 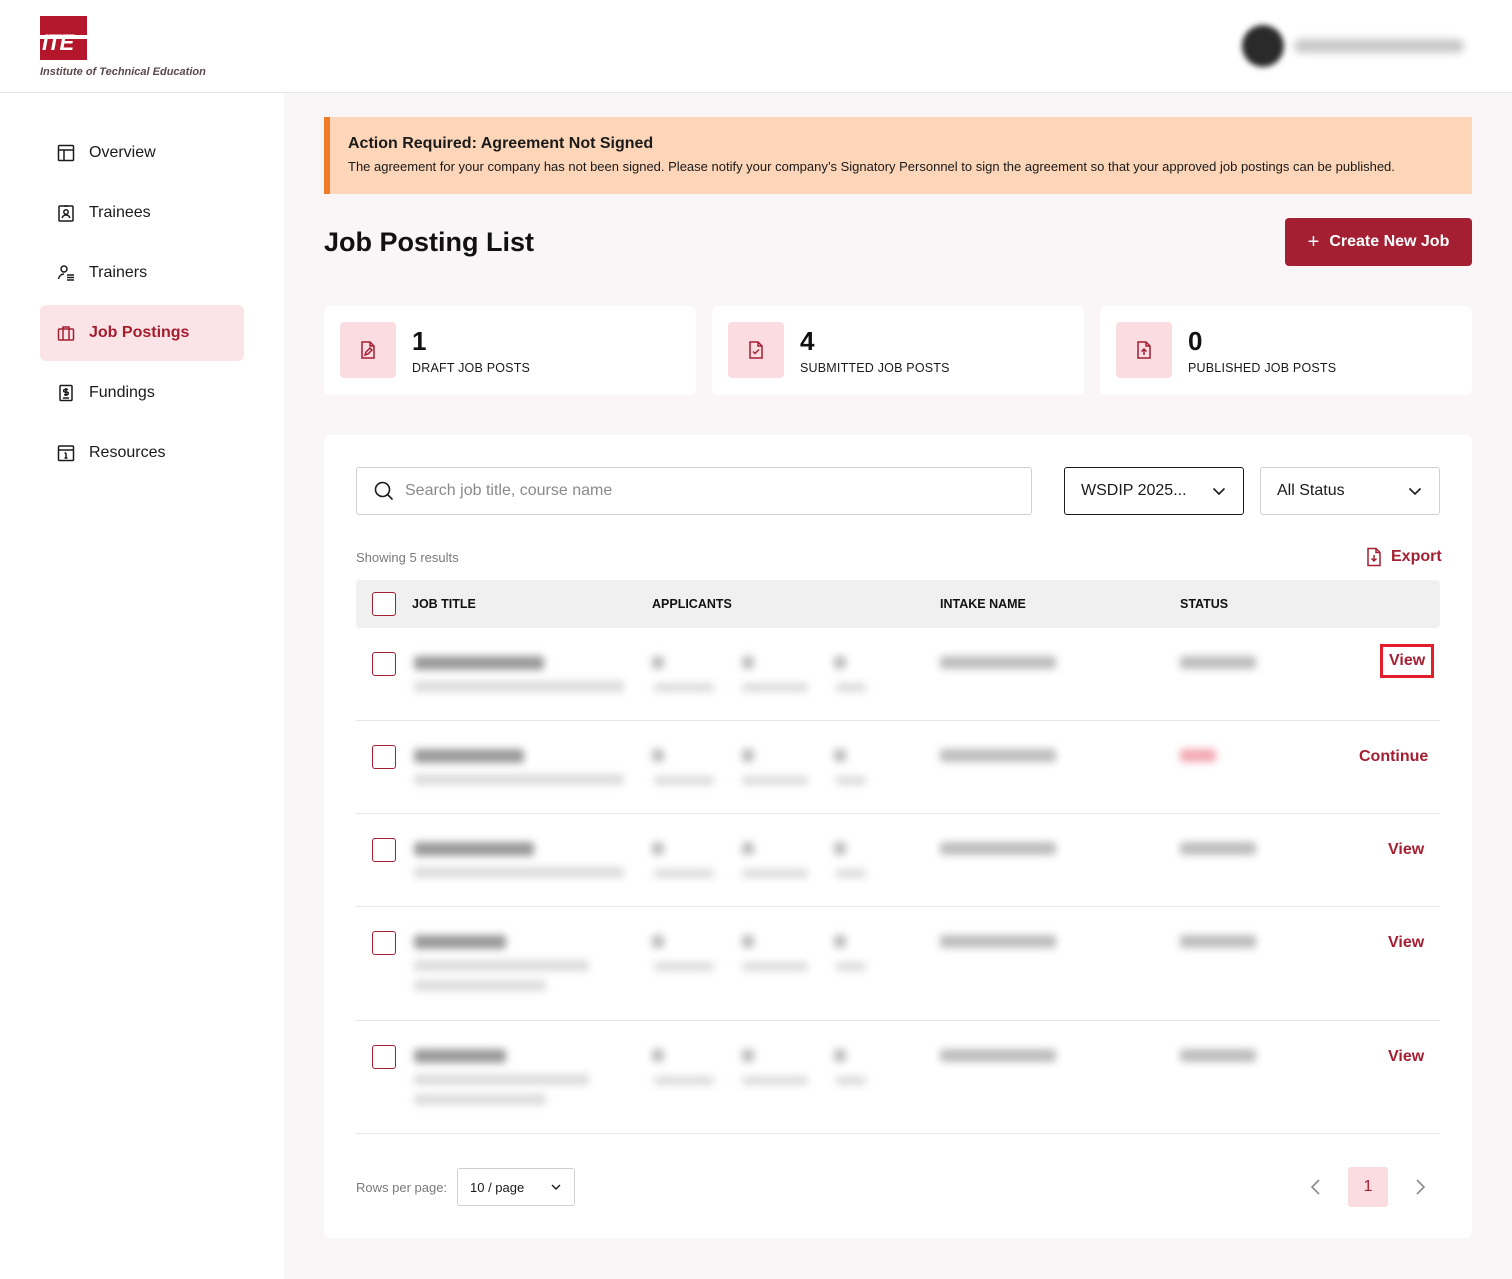 I want to click on briefcase-icon, so click(x=66, y=333).